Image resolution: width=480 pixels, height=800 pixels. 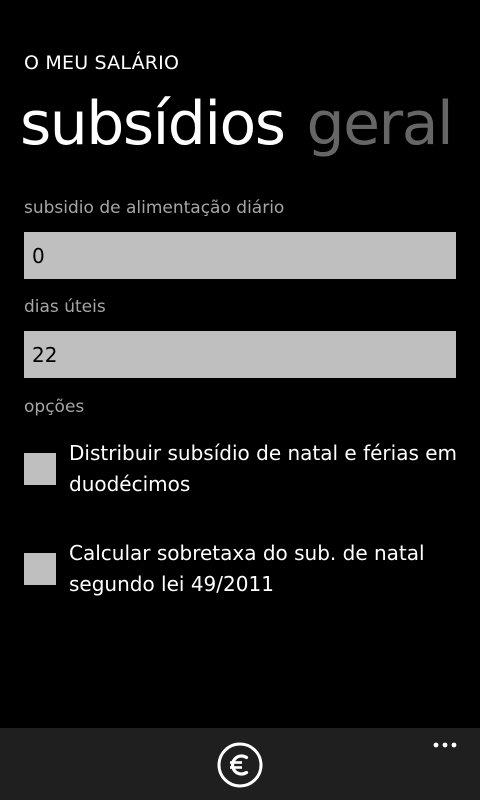 I want to click on options-label: opções, so click(x=54, y=407).